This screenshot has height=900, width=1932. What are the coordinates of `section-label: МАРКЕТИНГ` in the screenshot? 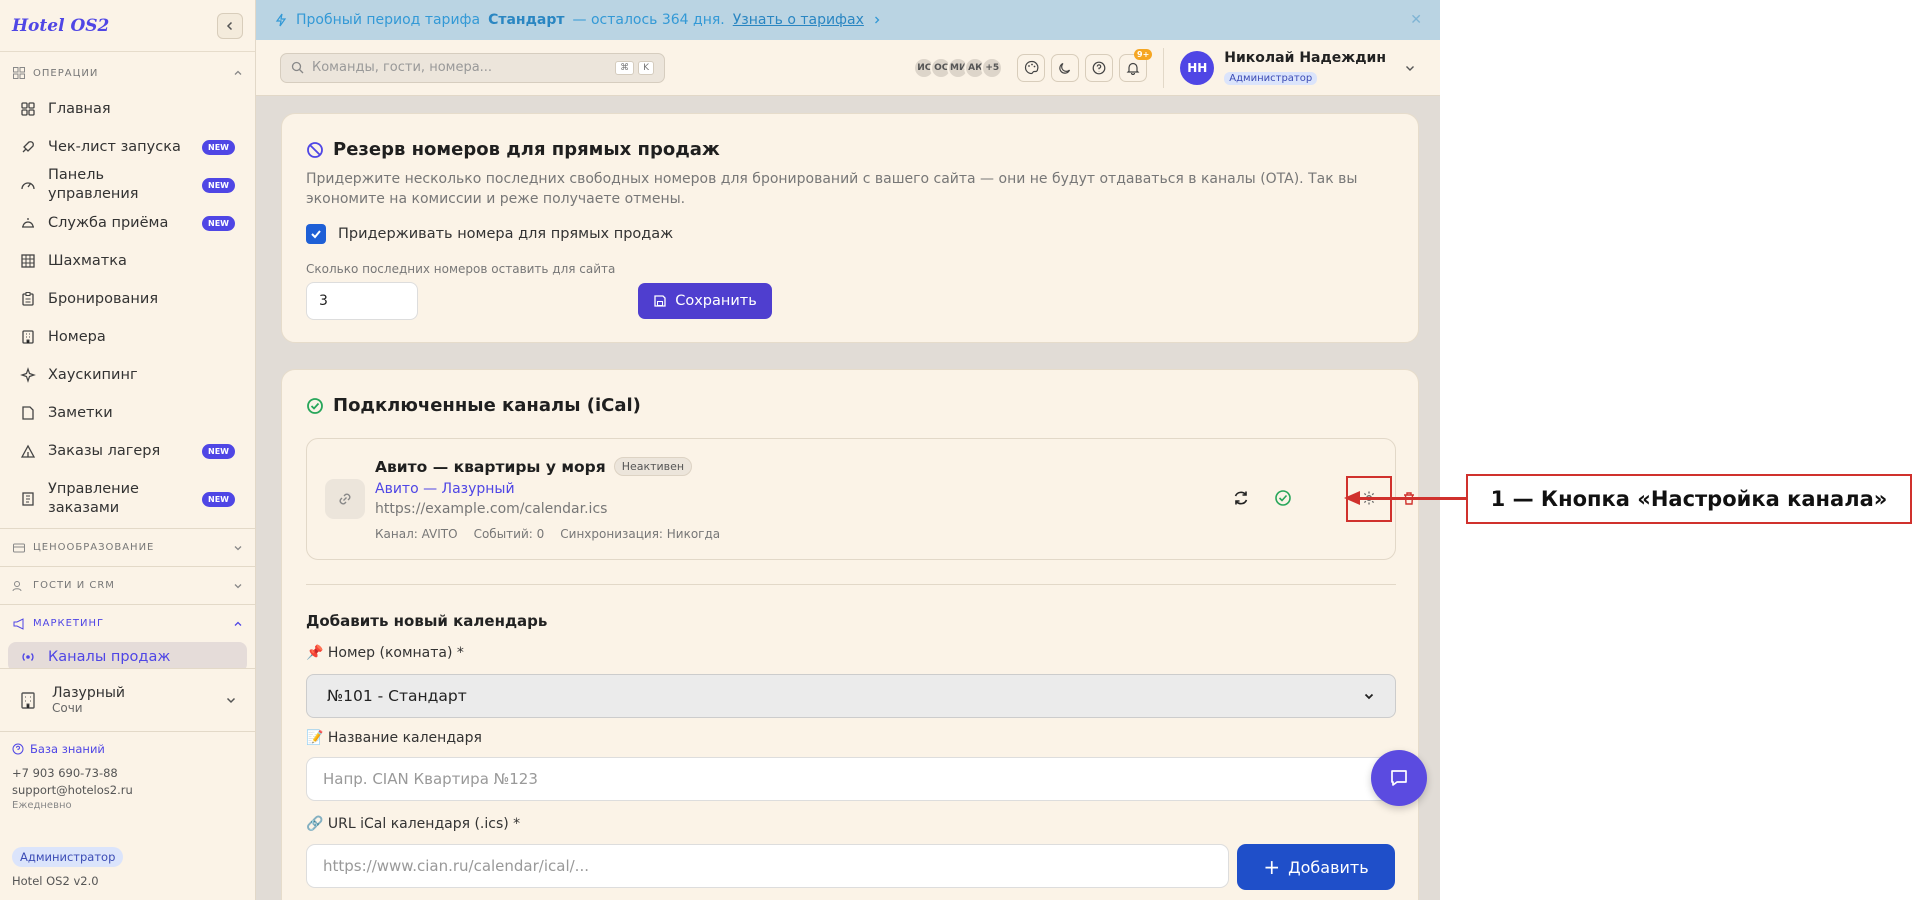 It's located at (69, 623).